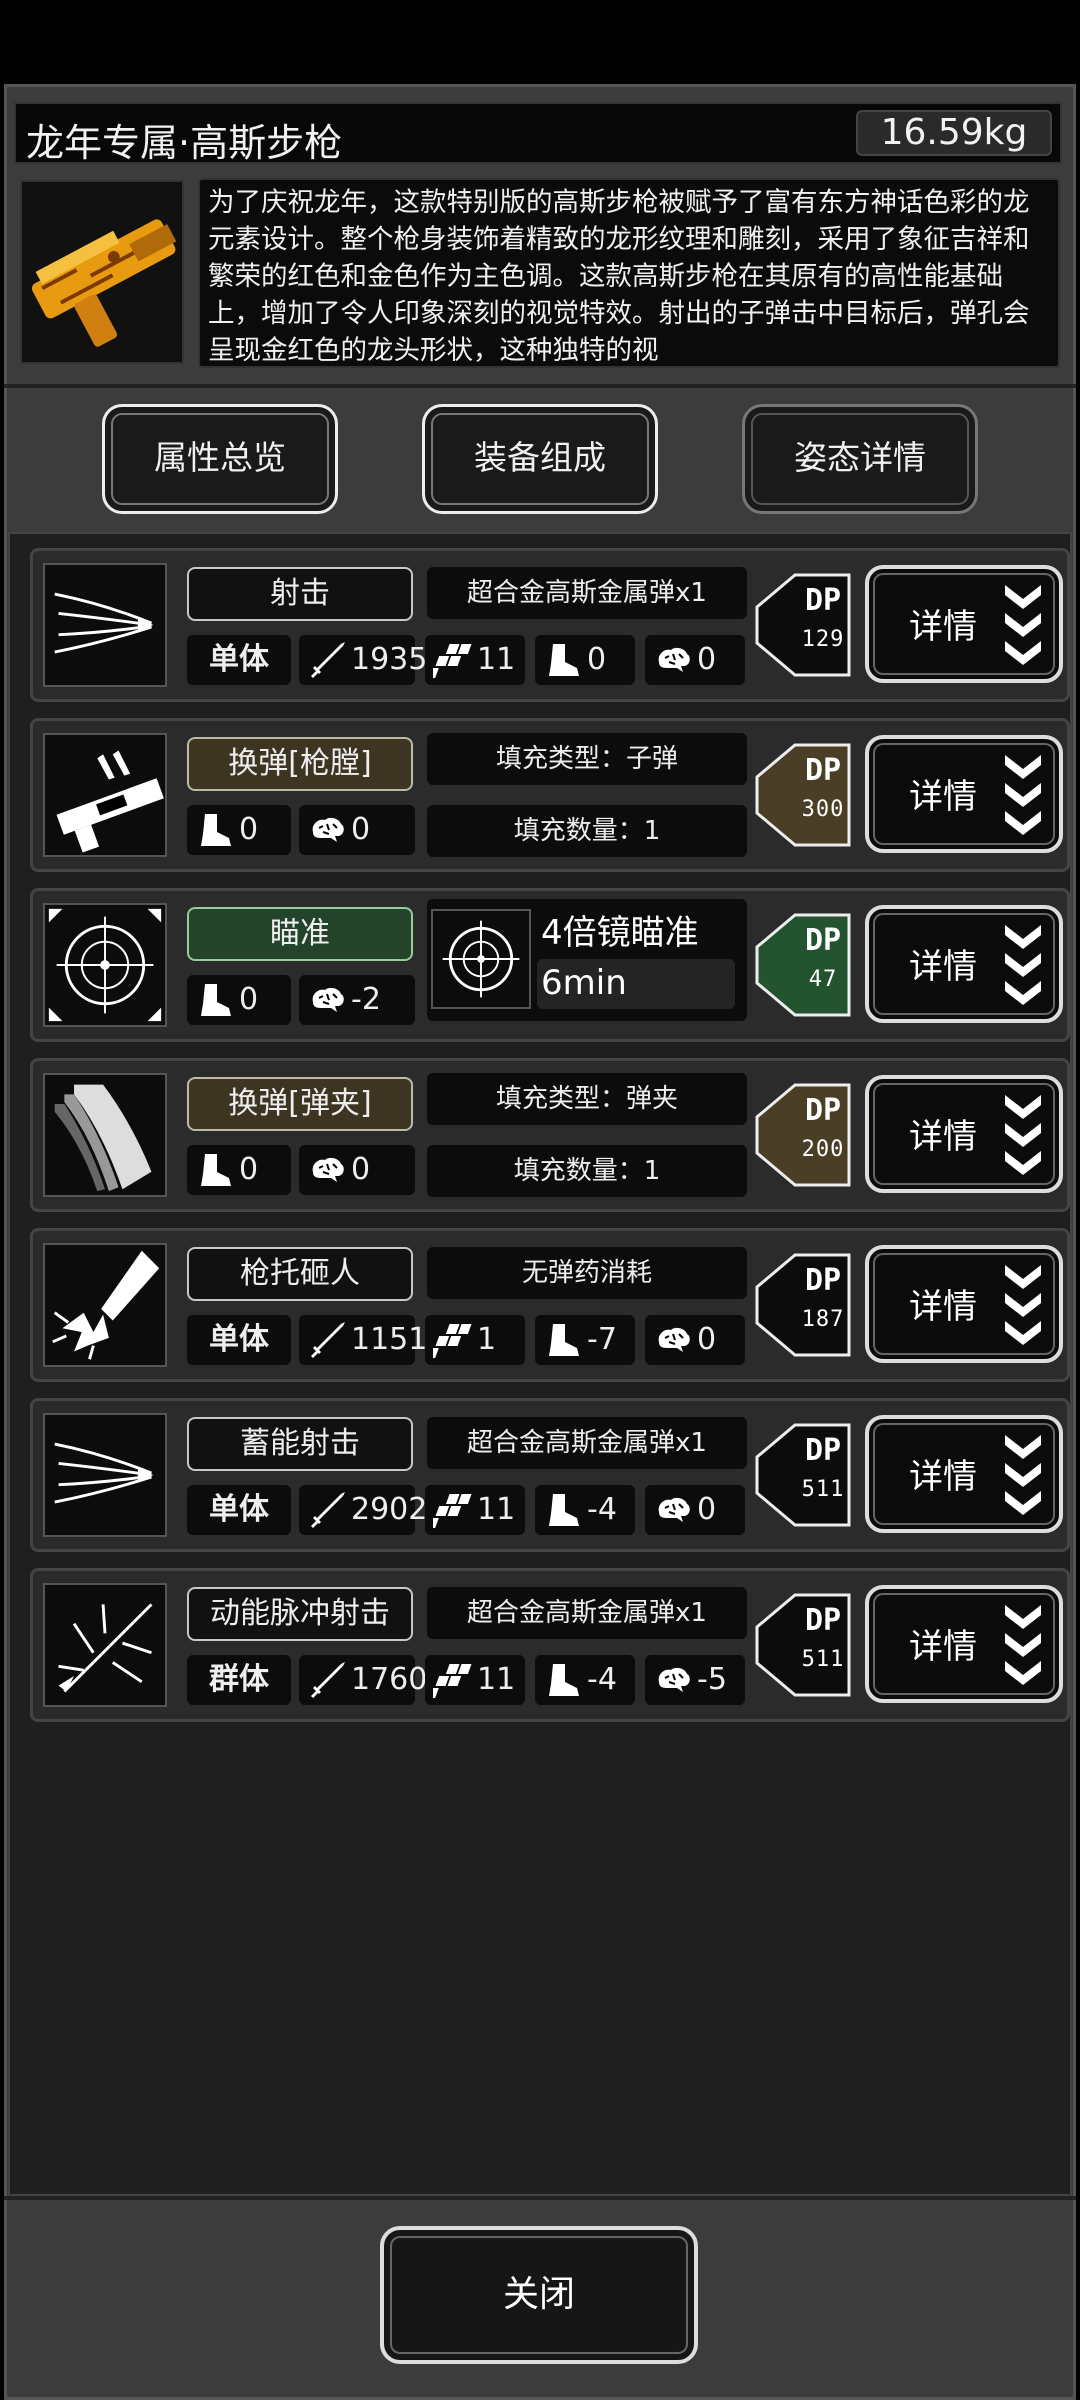  I want to click on hit-stat: 1, so click(475, 1340).